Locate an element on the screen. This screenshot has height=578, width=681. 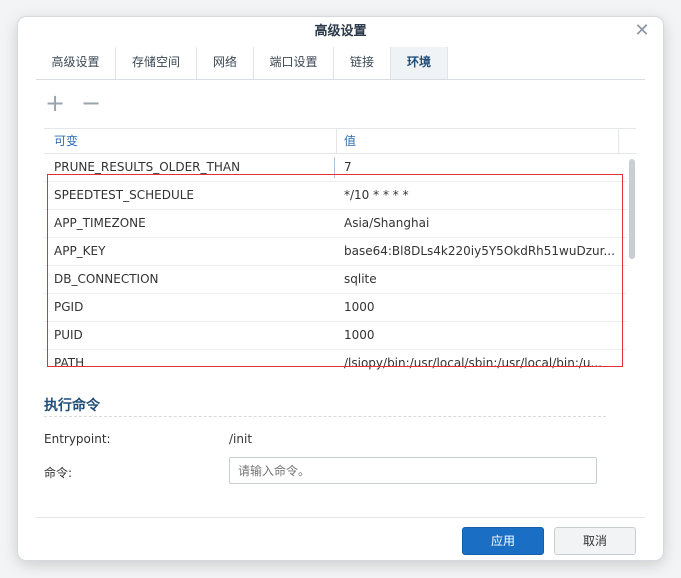
apply-button: 应用 is located at coordinates (503, 541).